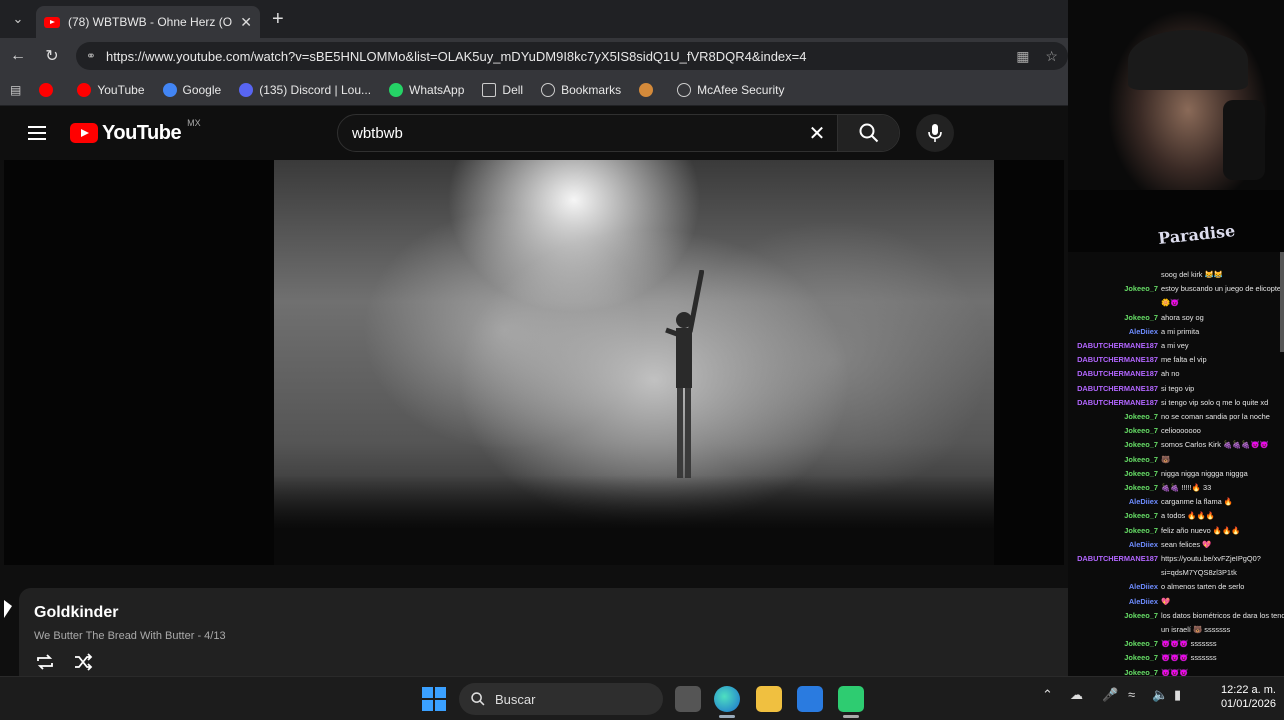 The height and width of the screenshot is (720, 1284). I want to click on microsoft-store-icon, so click(810, 699).